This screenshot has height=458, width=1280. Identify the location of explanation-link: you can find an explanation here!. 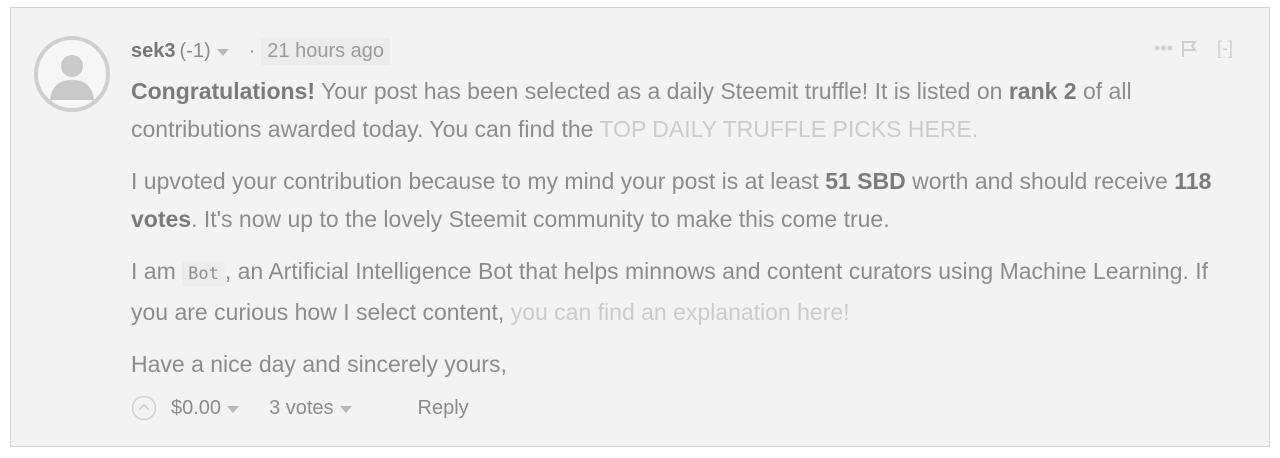
(680, 312).